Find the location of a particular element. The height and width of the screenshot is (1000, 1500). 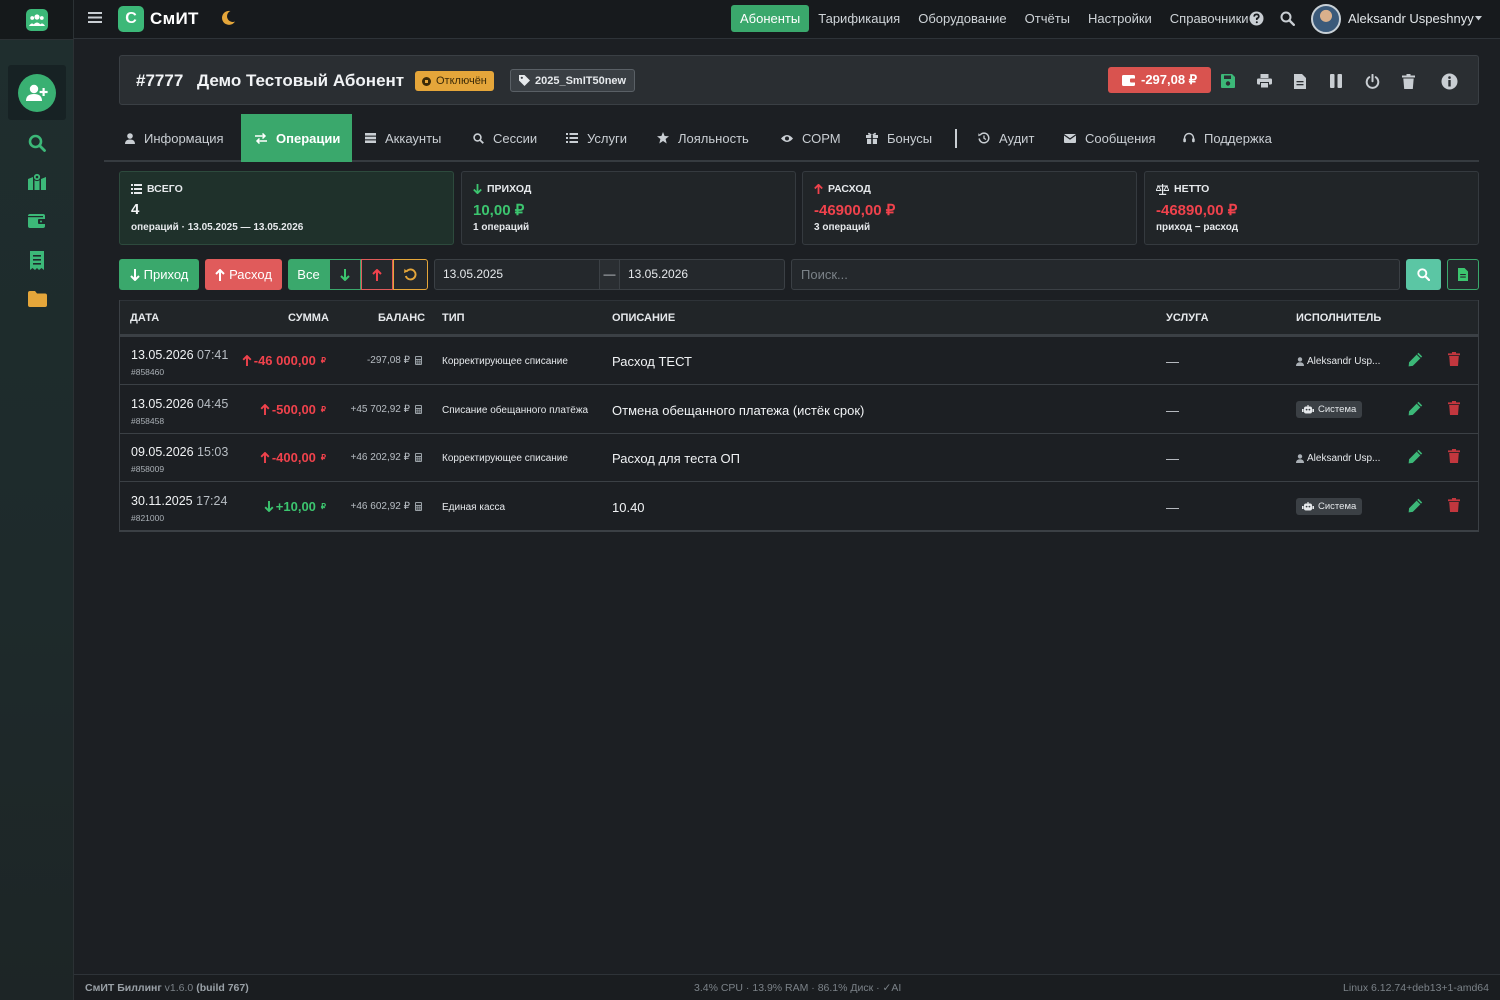

trash-icon is located at coordinates (1408, 81).